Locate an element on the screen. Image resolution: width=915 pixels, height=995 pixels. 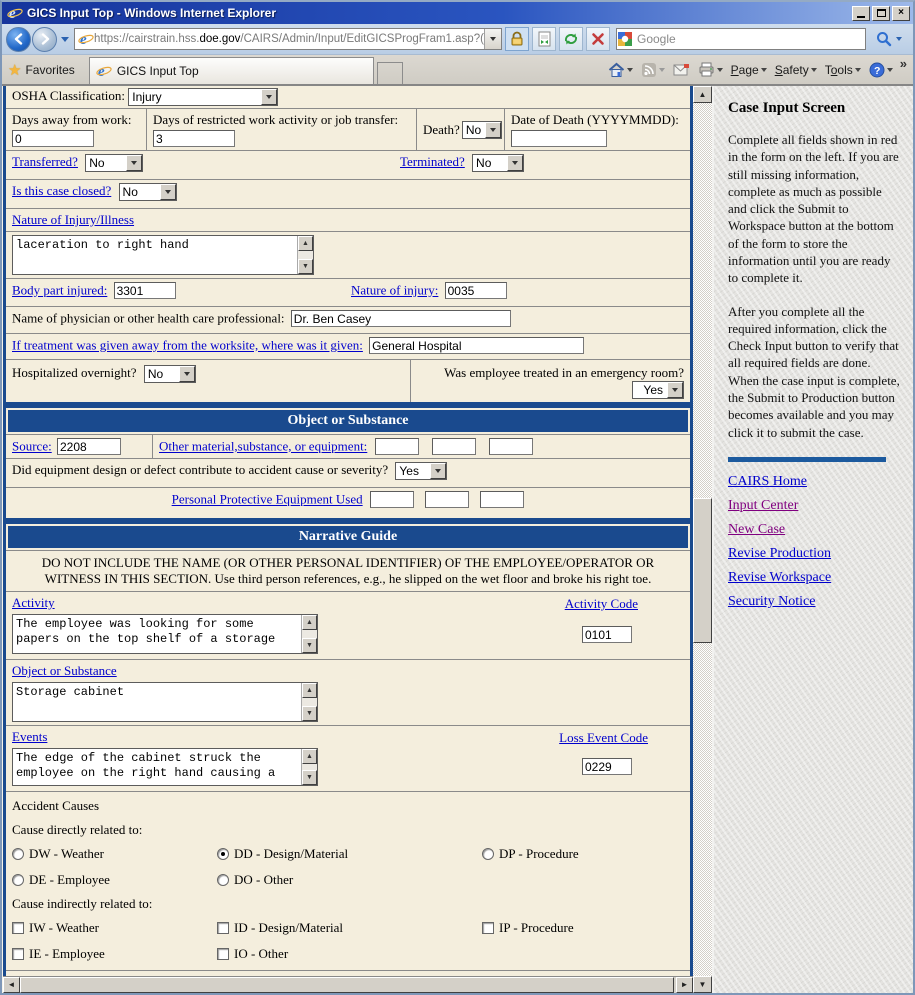
page-menu: PPageage is located at coordinates (749, 70).